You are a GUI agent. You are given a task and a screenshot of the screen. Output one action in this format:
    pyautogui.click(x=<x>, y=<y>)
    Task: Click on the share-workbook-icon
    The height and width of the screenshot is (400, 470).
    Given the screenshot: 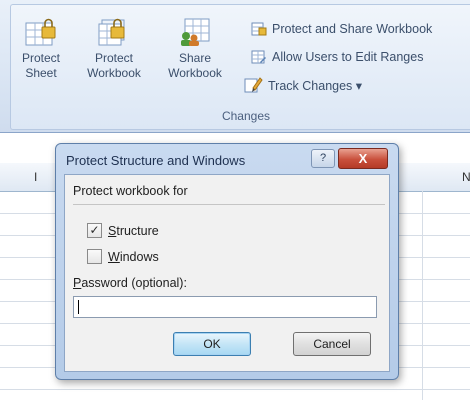 What is the action you would take?
    pyautogui.click(x=195, y=32)
    